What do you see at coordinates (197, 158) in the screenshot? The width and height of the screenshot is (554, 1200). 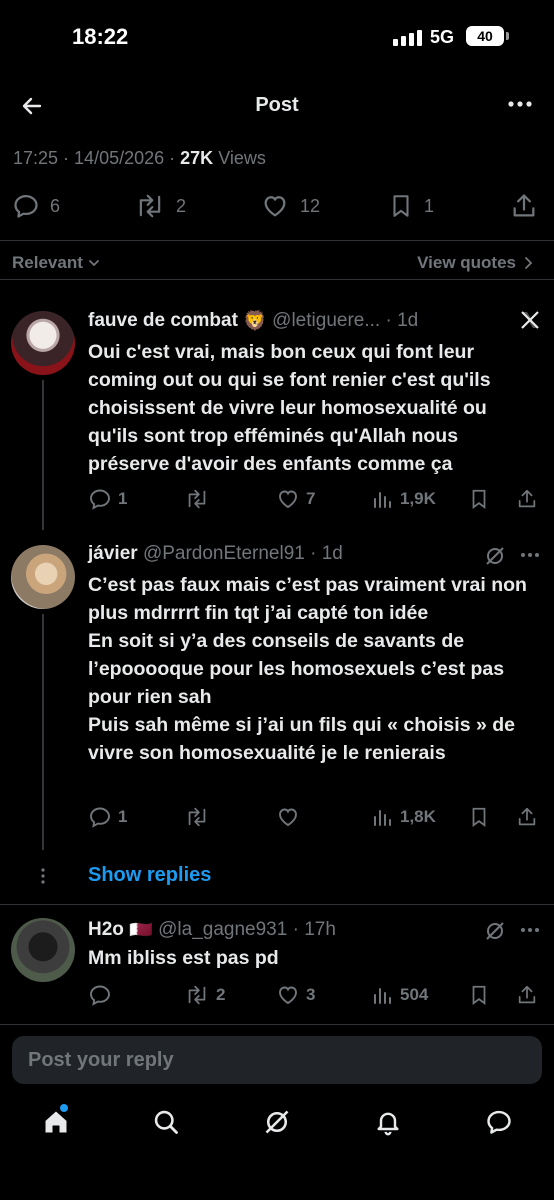 I see `views-count: 27K` at bounding box center [197, 158].